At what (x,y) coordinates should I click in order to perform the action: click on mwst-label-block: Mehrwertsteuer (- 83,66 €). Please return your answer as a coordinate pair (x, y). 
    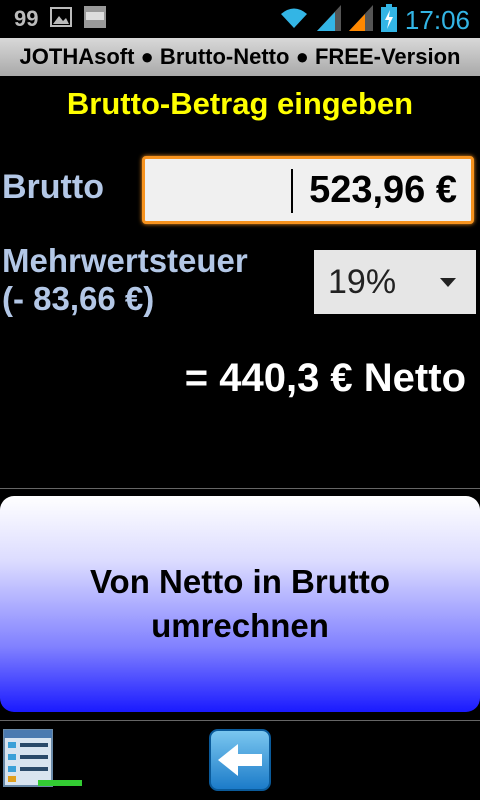
    Looking at the image, I should click on (125, 280).